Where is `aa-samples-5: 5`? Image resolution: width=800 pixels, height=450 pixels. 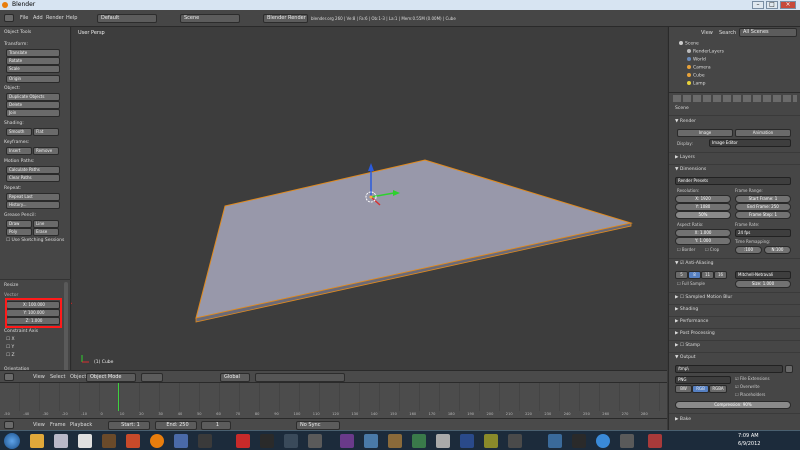 aa-samples-5: 5 is located at coordinates (681, 275).